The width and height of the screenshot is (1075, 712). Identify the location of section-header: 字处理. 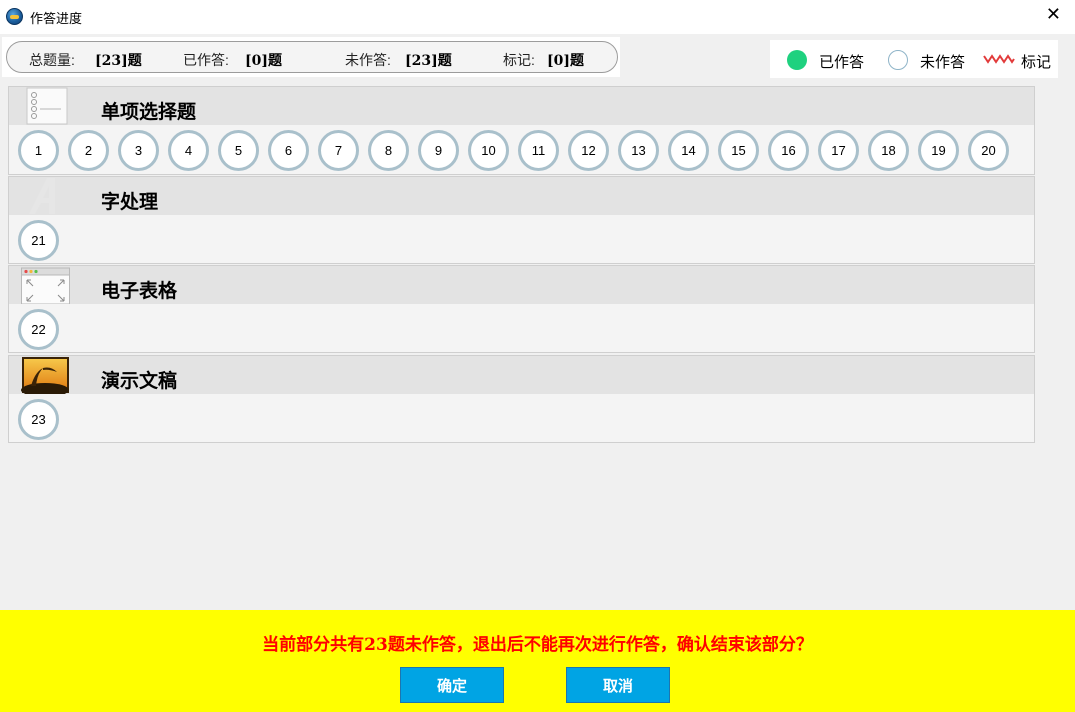
(521, 196).